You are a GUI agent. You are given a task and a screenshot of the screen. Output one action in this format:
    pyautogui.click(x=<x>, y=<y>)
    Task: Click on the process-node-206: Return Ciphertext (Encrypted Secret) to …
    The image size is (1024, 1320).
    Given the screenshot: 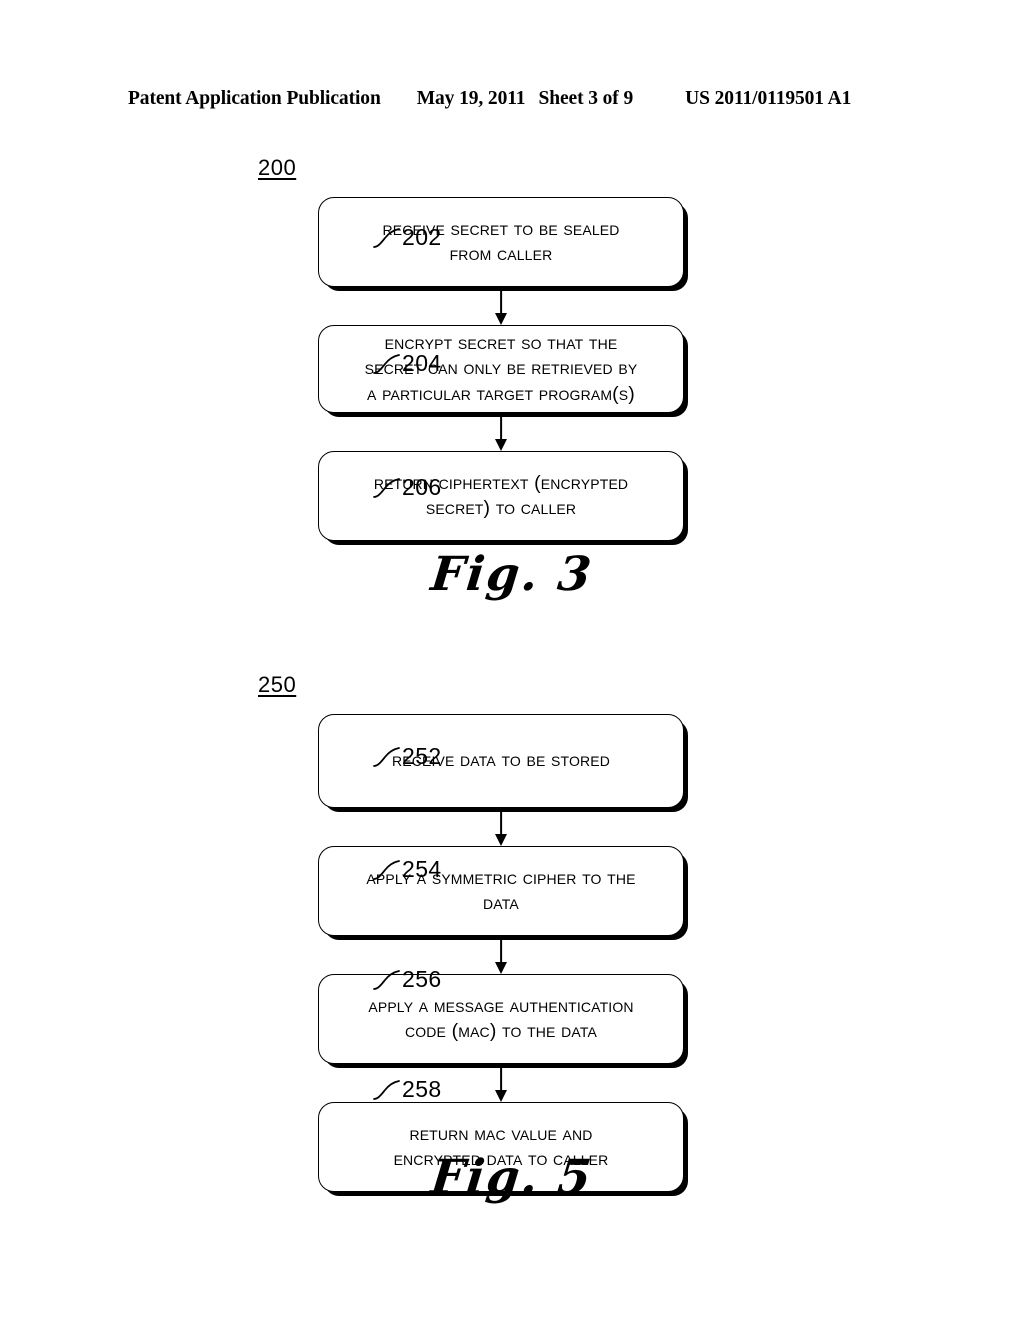 What is the action you would take?
    pyautogui.click(x=501, y=496)
    